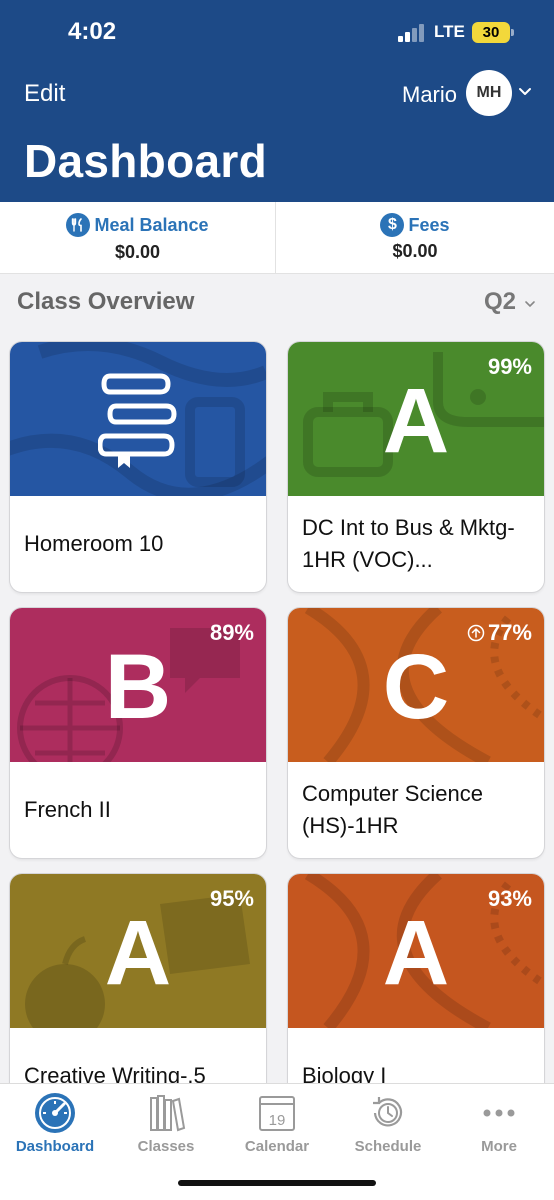 This screenshot has width=554, height=1200. Describe the element at coordinates (489, 93) in the screenshot. I see `avatar: MH` at that location.